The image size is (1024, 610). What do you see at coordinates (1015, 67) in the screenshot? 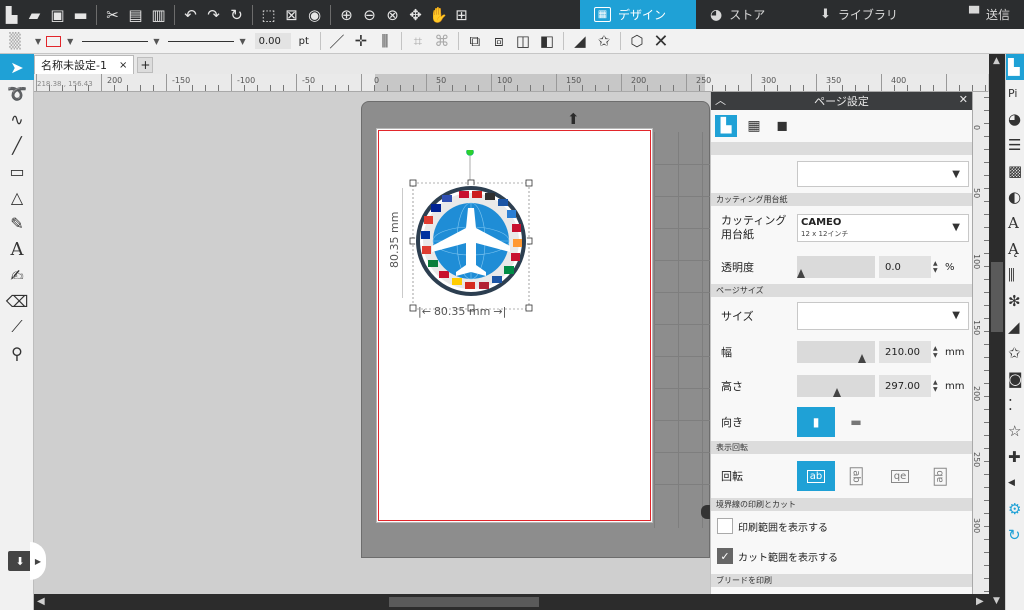
I see `page-setup-dock-icon: ▙` at bounding box center [1015, 67].